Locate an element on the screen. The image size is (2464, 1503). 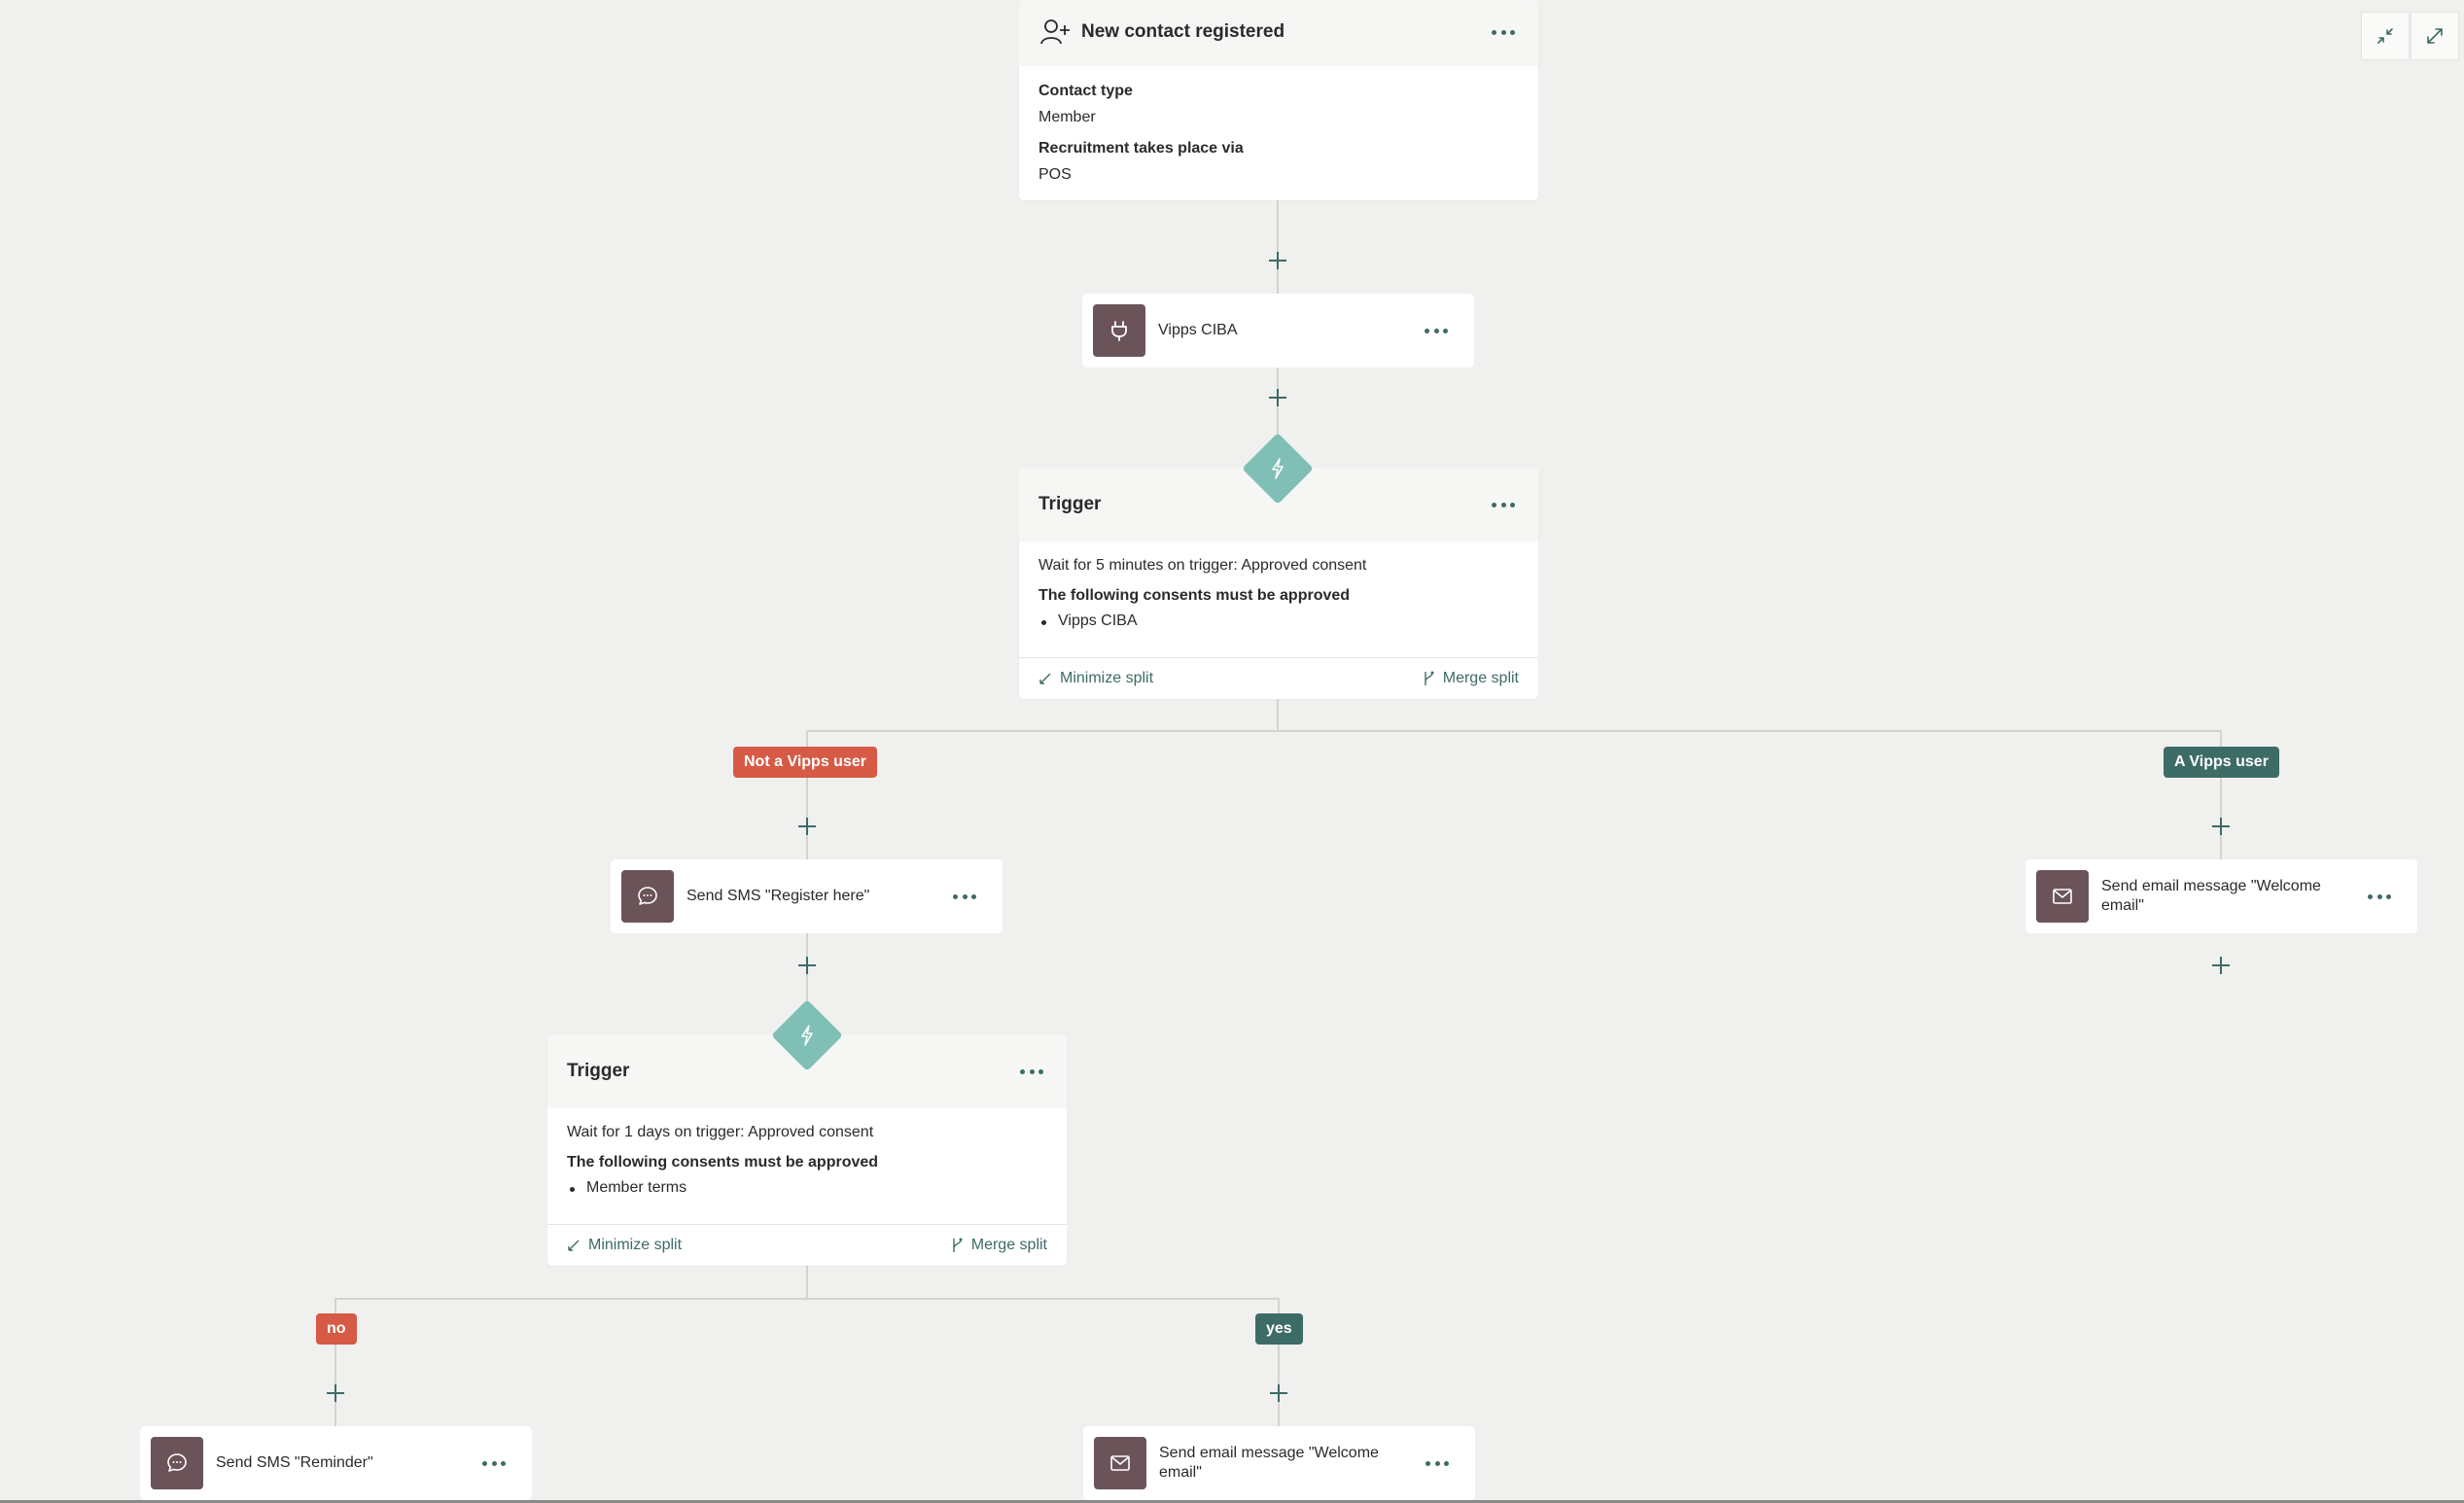
collapse-icon is located at coordinates (2385, 36).